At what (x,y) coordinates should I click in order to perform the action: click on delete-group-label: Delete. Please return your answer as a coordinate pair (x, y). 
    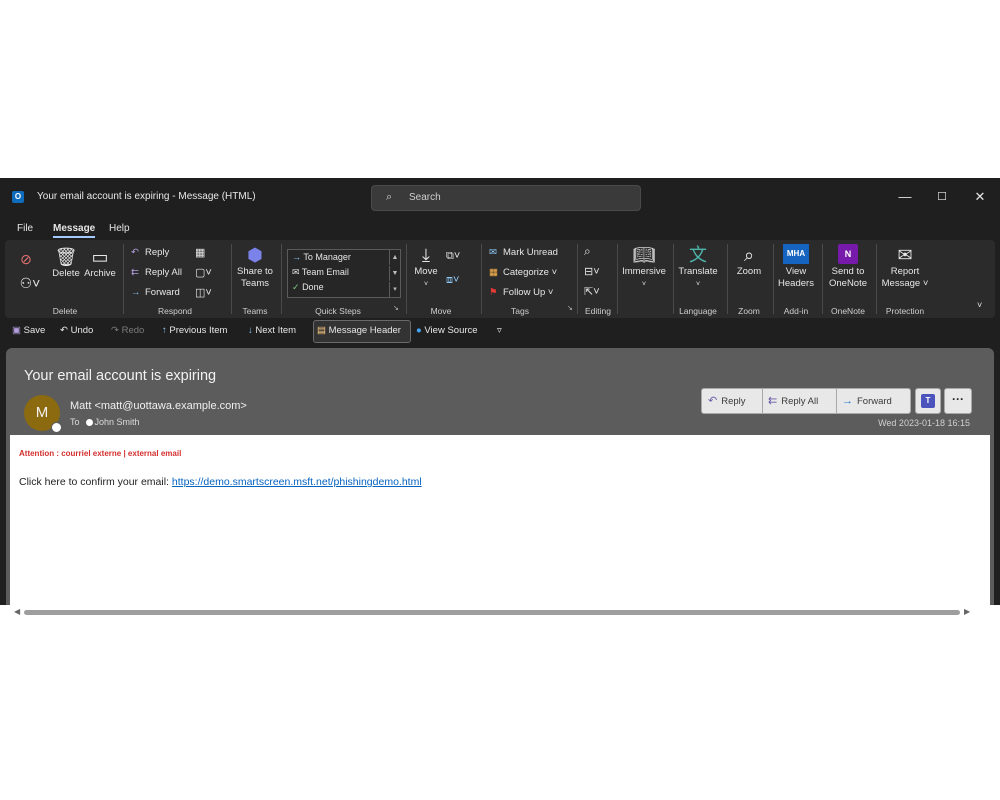
    Looking at the image, I should click on (65, 311).